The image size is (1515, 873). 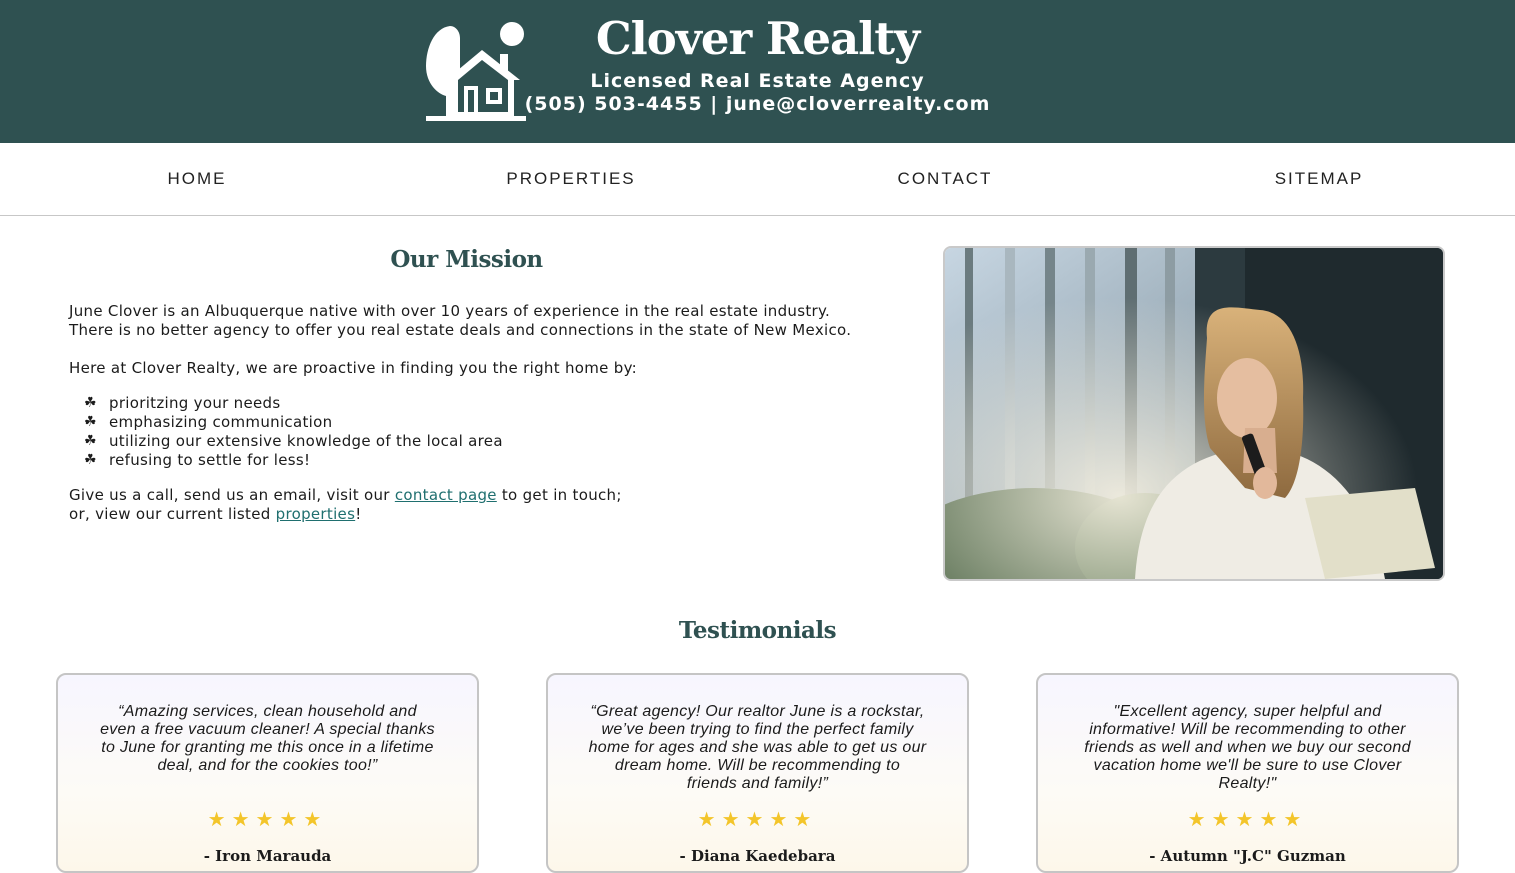 I want to click on testimonial-author: - Iron Marauda, so click(x=267, y=856).